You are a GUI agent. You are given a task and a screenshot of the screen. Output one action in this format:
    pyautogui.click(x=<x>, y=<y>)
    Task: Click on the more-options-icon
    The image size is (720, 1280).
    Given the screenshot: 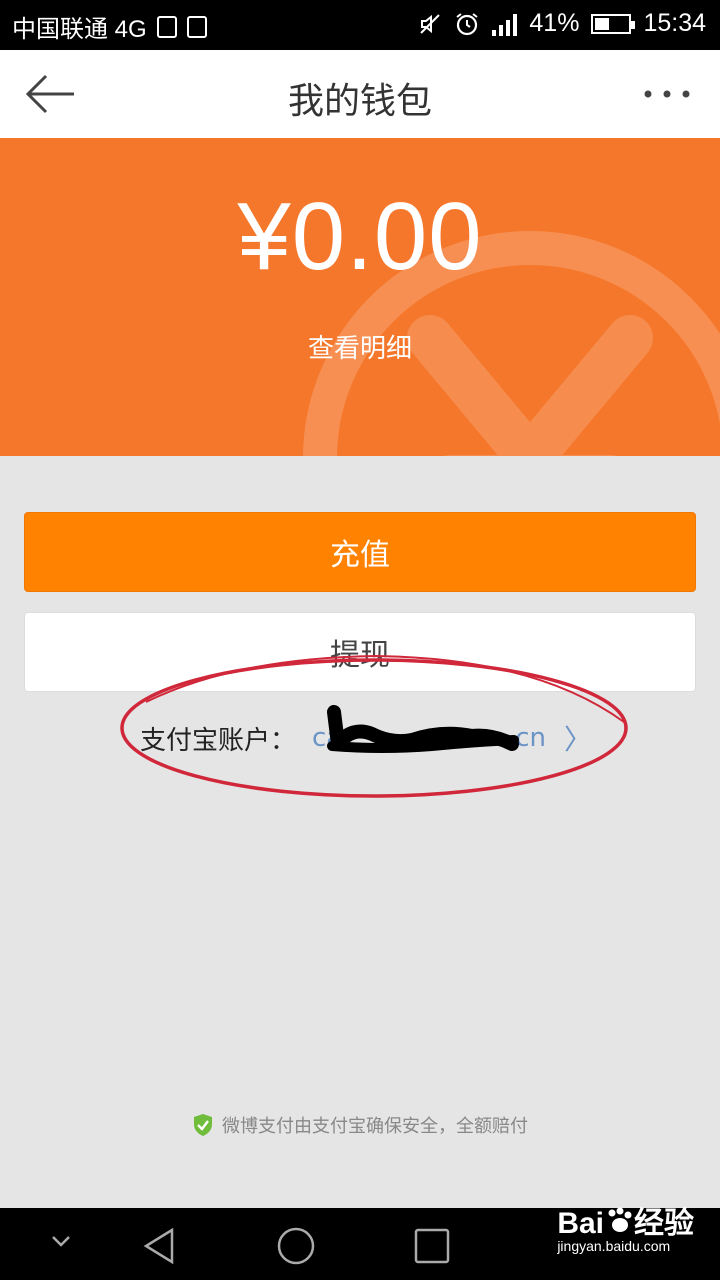 What is the action you would take?
    pyautogui.click(x=667, y=94)
    